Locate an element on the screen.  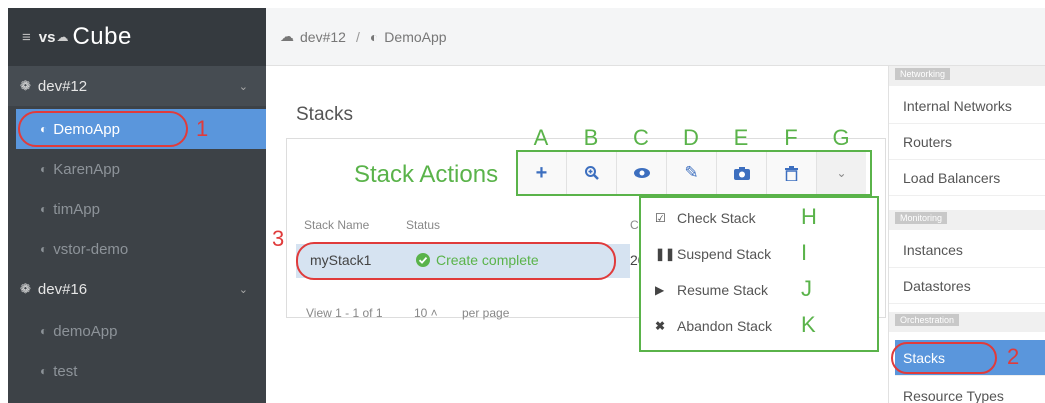
sidebar-project-dev16: ❁ dev#16 ⌄ is located at coordinates (137, 289).